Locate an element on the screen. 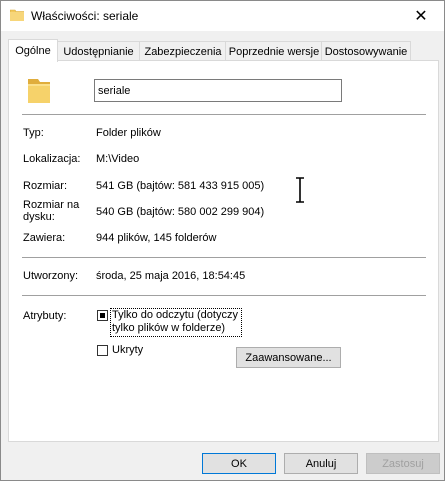 This screenshot has height=481, width=445. tab-sharing: Udostępnianie is located at coordinates (98, 51).